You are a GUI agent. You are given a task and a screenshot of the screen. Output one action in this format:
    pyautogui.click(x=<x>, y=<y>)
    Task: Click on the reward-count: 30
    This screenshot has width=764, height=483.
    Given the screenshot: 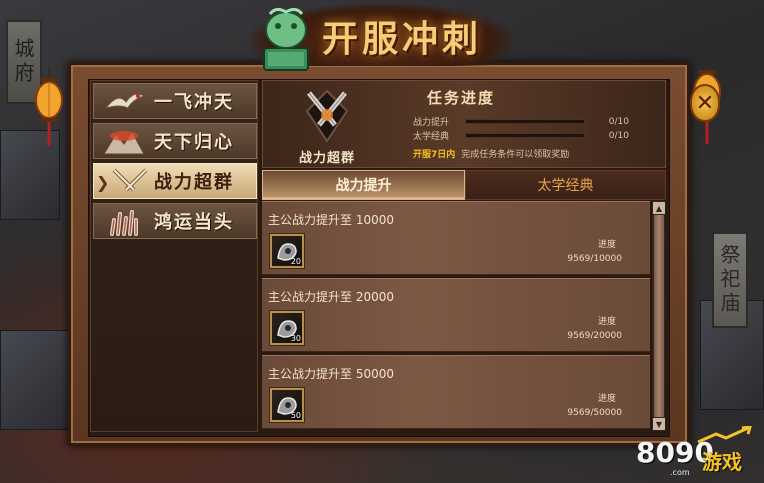 What is the action you would take?
    pyautogui.click(x=295, y=338)
    